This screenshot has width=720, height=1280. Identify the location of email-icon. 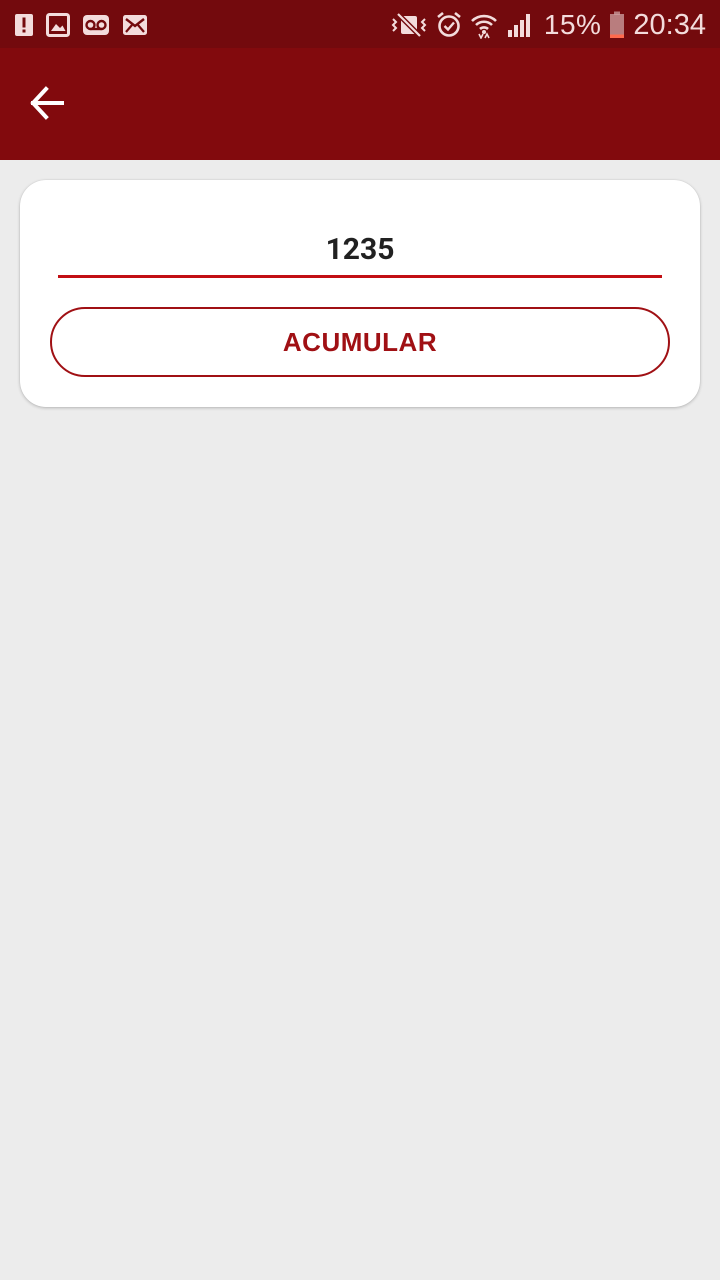
(135, 25).